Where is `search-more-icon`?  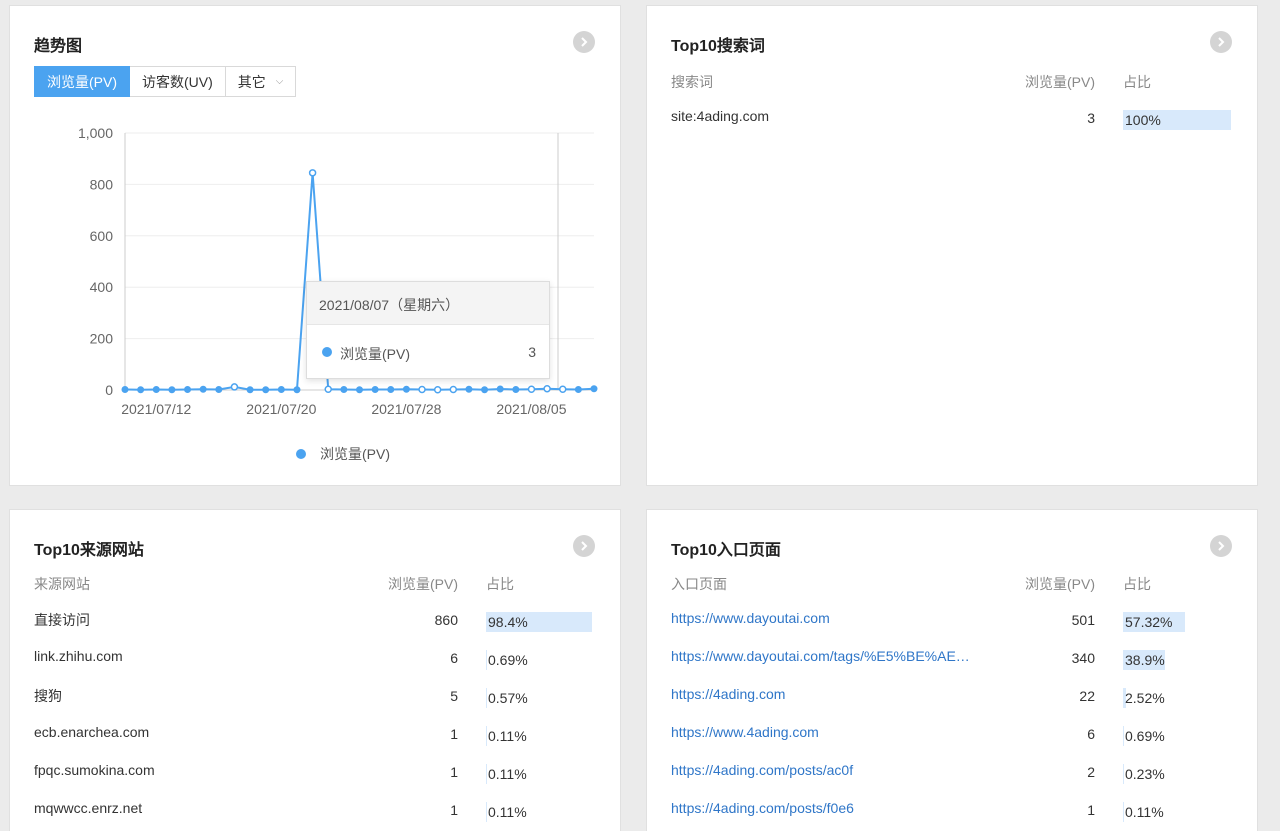
search-more-icon is located at coordinates (1221, 42).